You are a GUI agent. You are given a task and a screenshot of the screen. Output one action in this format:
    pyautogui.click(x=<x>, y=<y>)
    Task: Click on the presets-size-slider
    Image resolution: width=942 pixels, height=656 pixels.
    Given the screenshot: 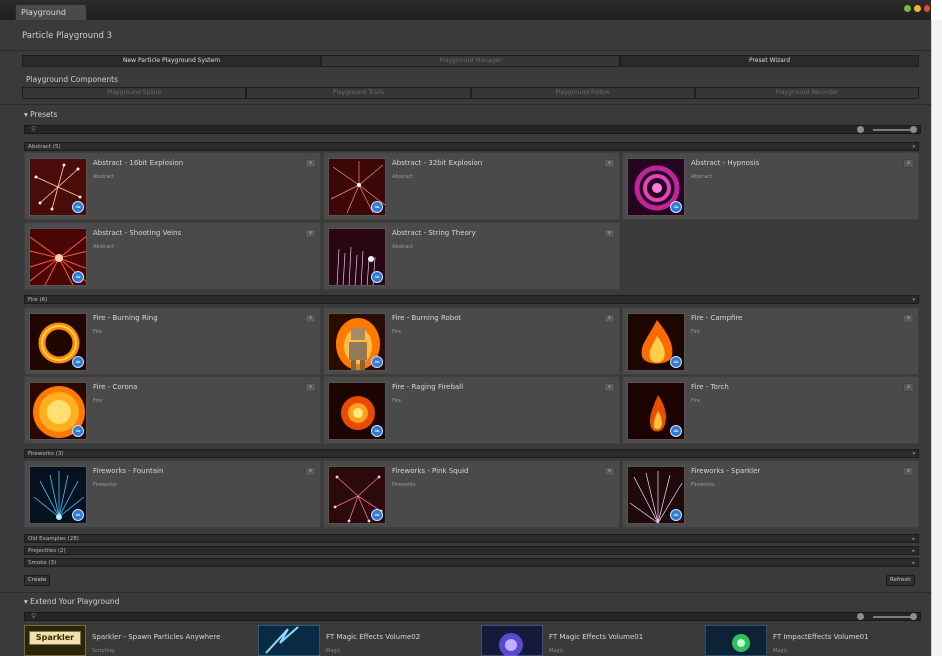 What is the action you would take?
    pyautogui.click(x=893, y=130)
    